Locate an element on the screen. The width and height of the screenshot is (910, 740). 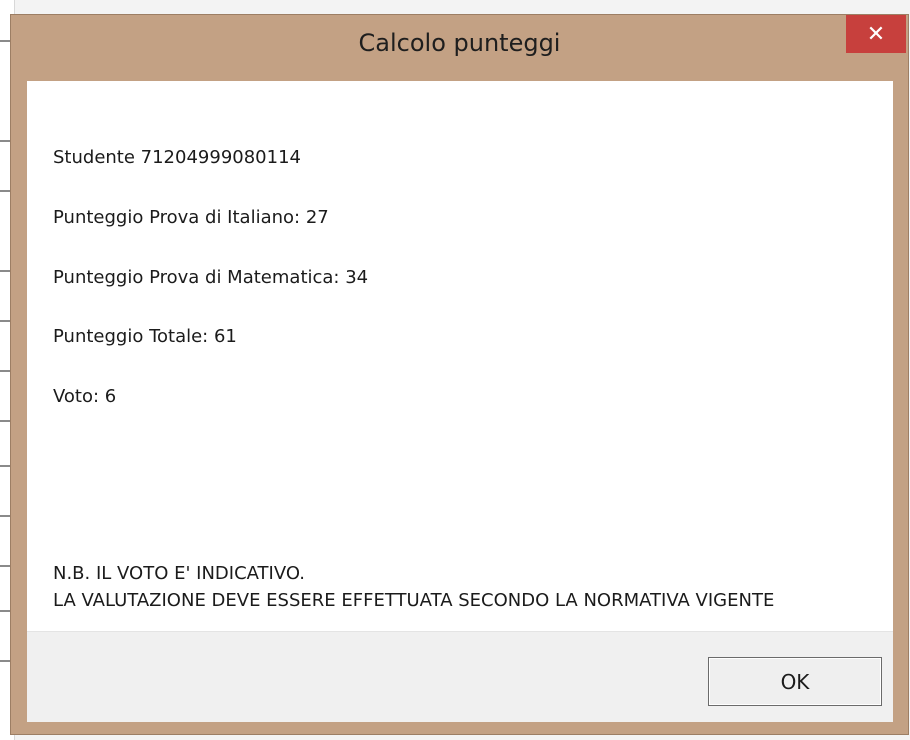
total-score-line: Punteggio Totale: 61 is located at coordinates (145, 336).